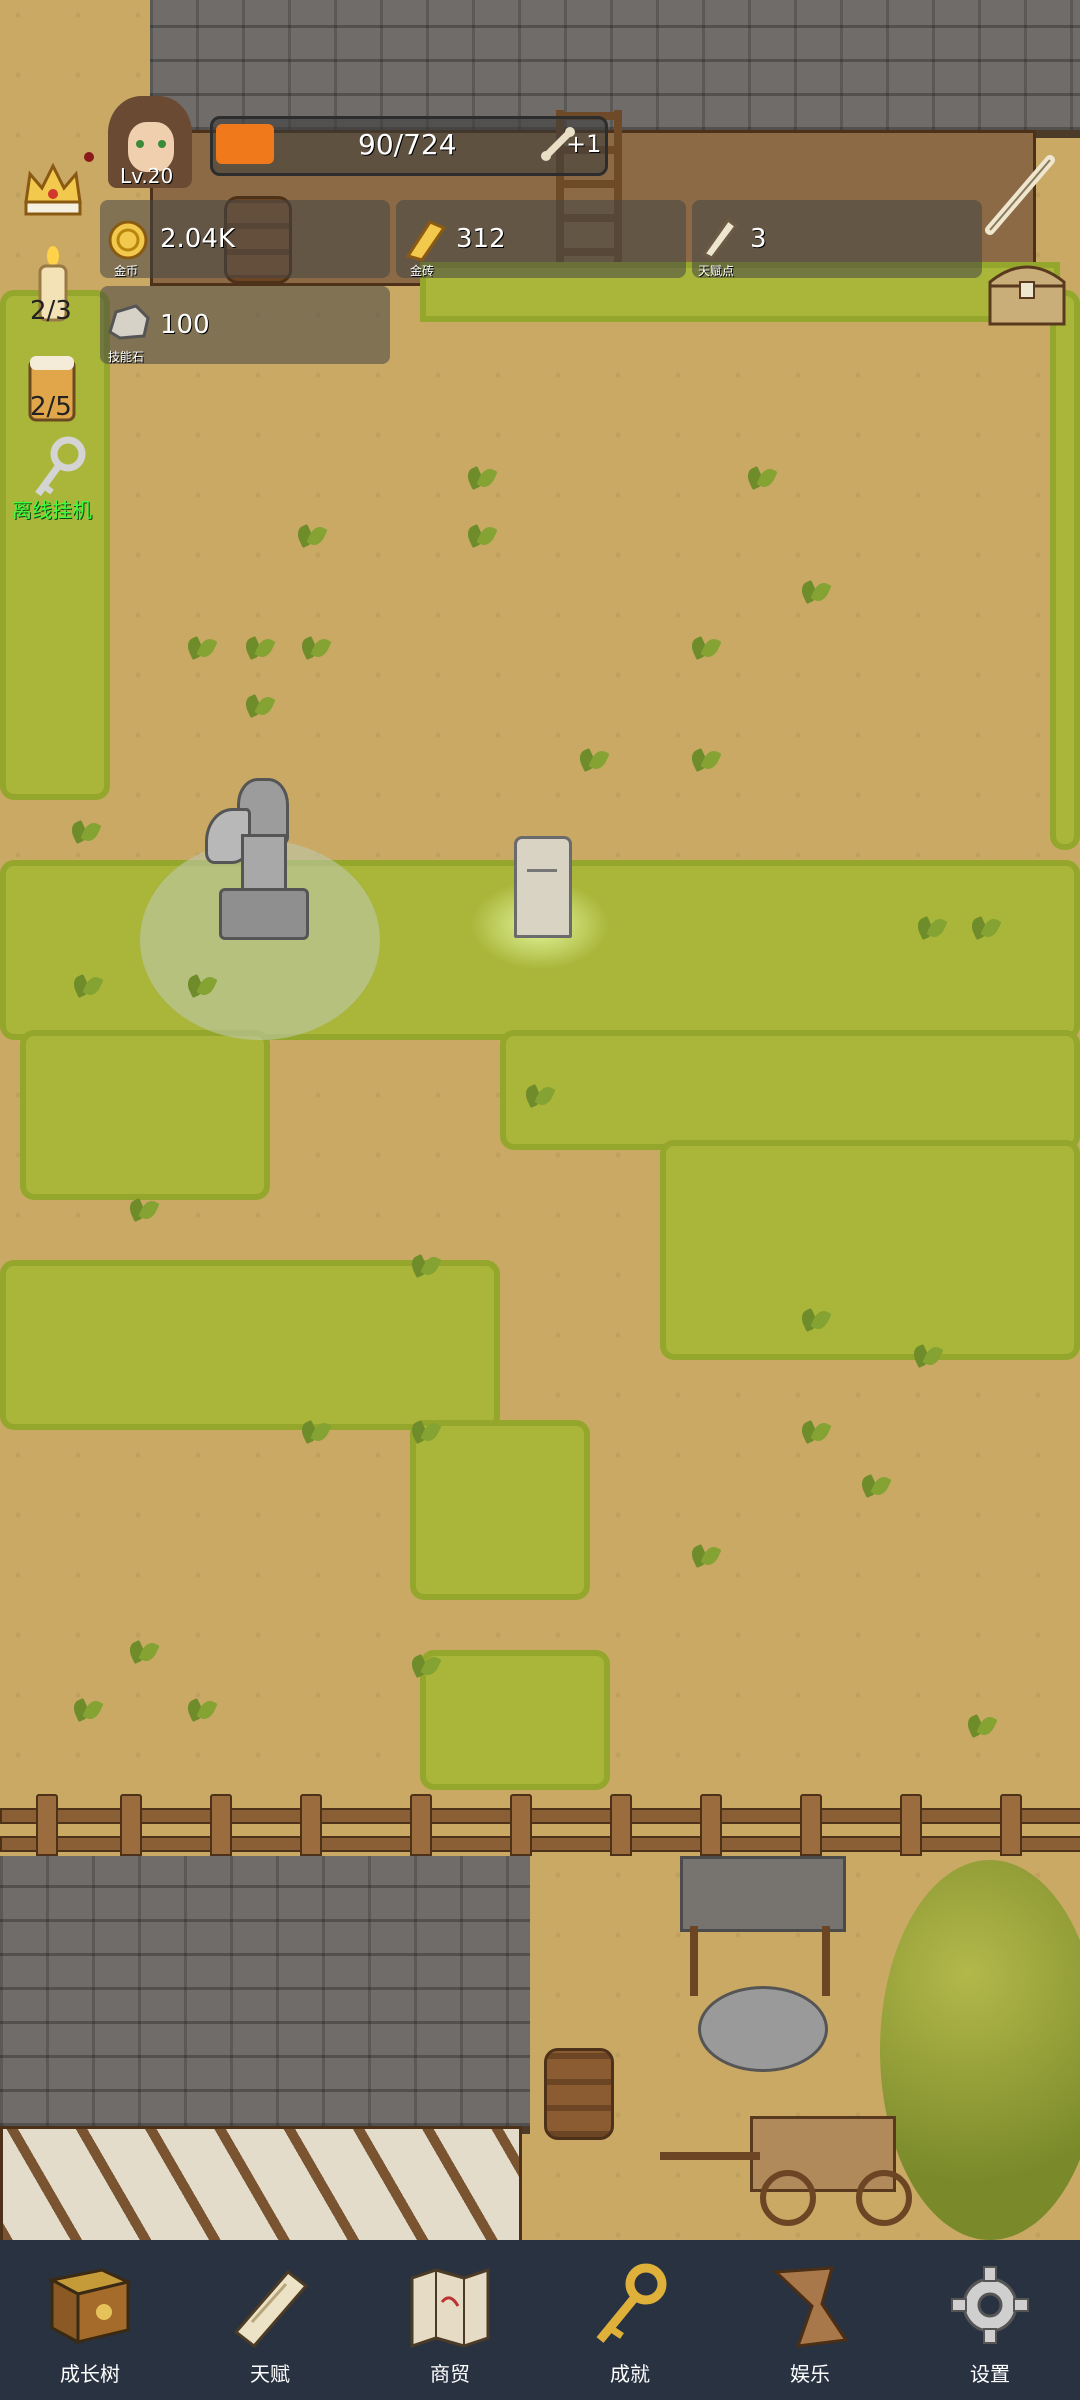  I want to click on nav-achievement: 成就, so click(630, 2320).